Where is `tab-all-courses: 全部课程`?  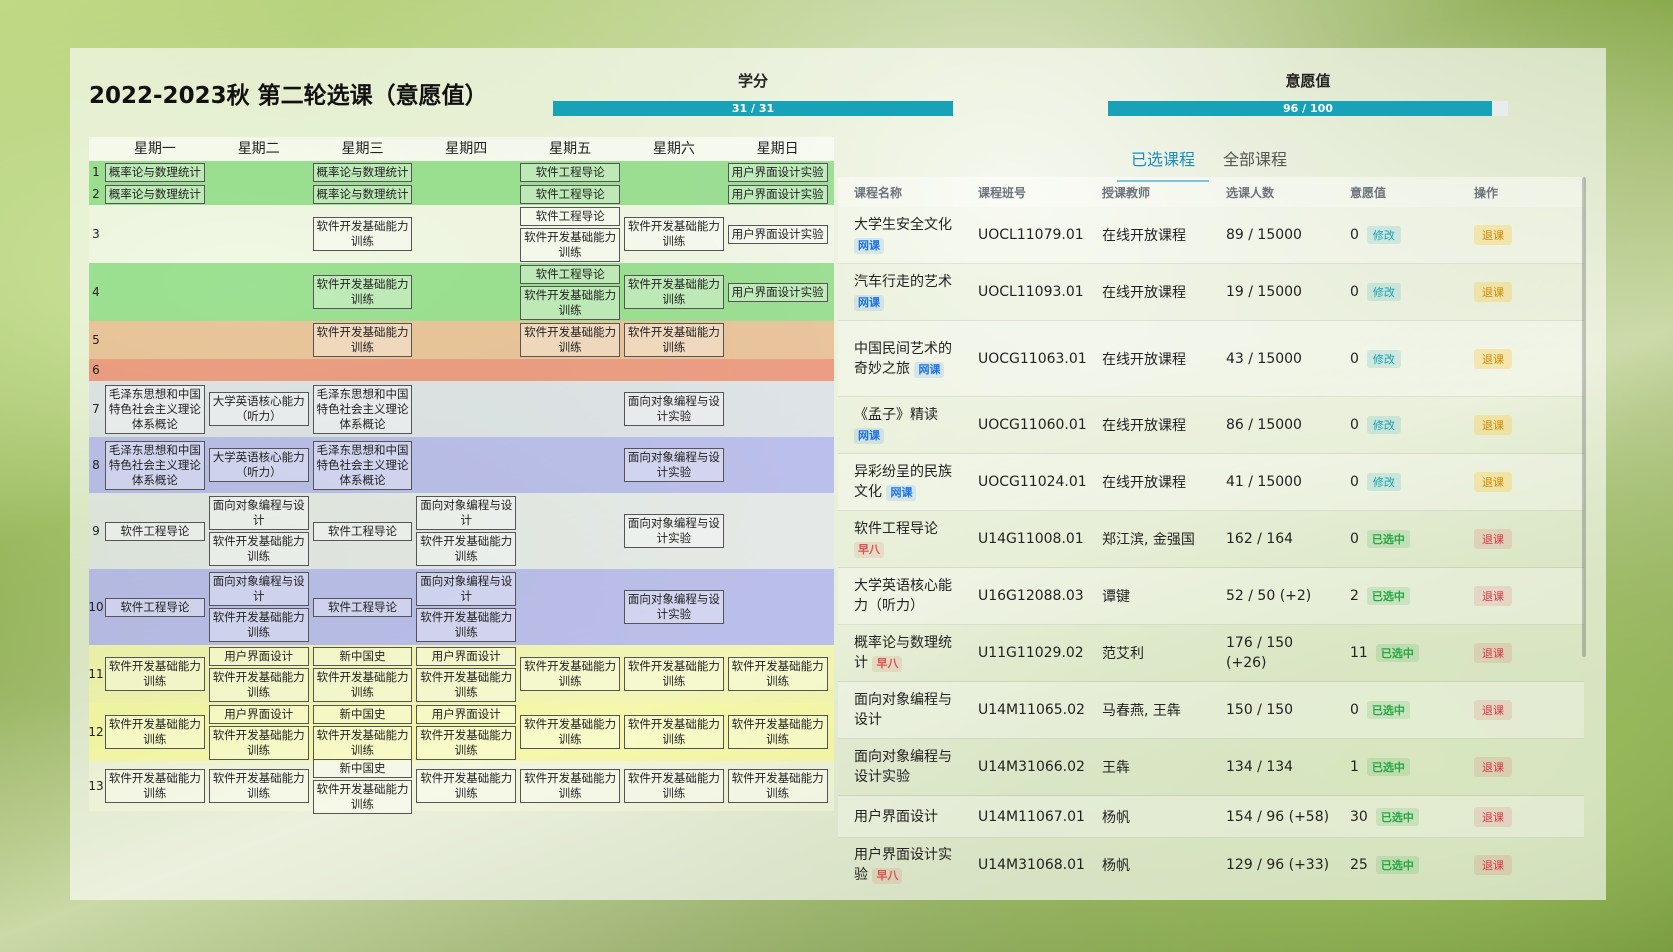
tab-all-courses: 全部课程 is located at coordinates (1255, 161).